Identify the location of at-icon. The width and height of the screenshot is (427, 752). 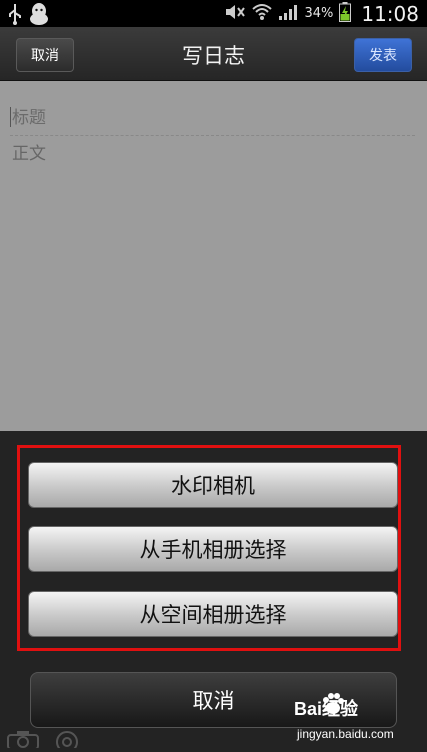
(67, 741).